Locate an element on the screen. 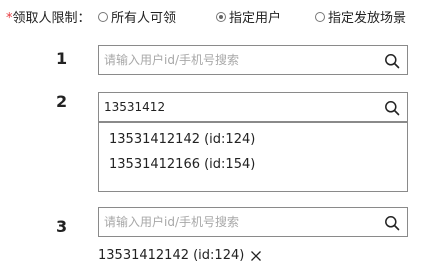 The height and width of the screenshot is (264, 435). radio-specified-users: 指定用户 is located at coordinates (248, 16).